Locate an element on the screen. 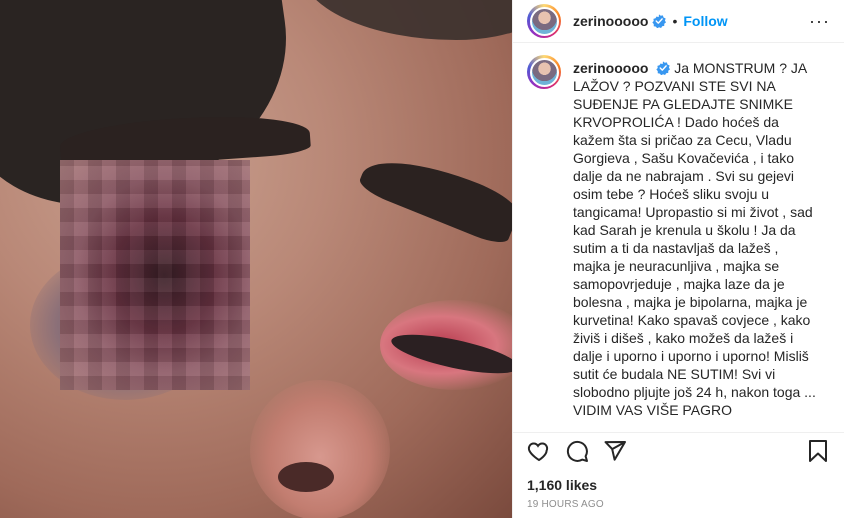 This screenshot has height=518, width=844. post-header: zerinooooo • Follow ··· is located at coordinates (678, 21).